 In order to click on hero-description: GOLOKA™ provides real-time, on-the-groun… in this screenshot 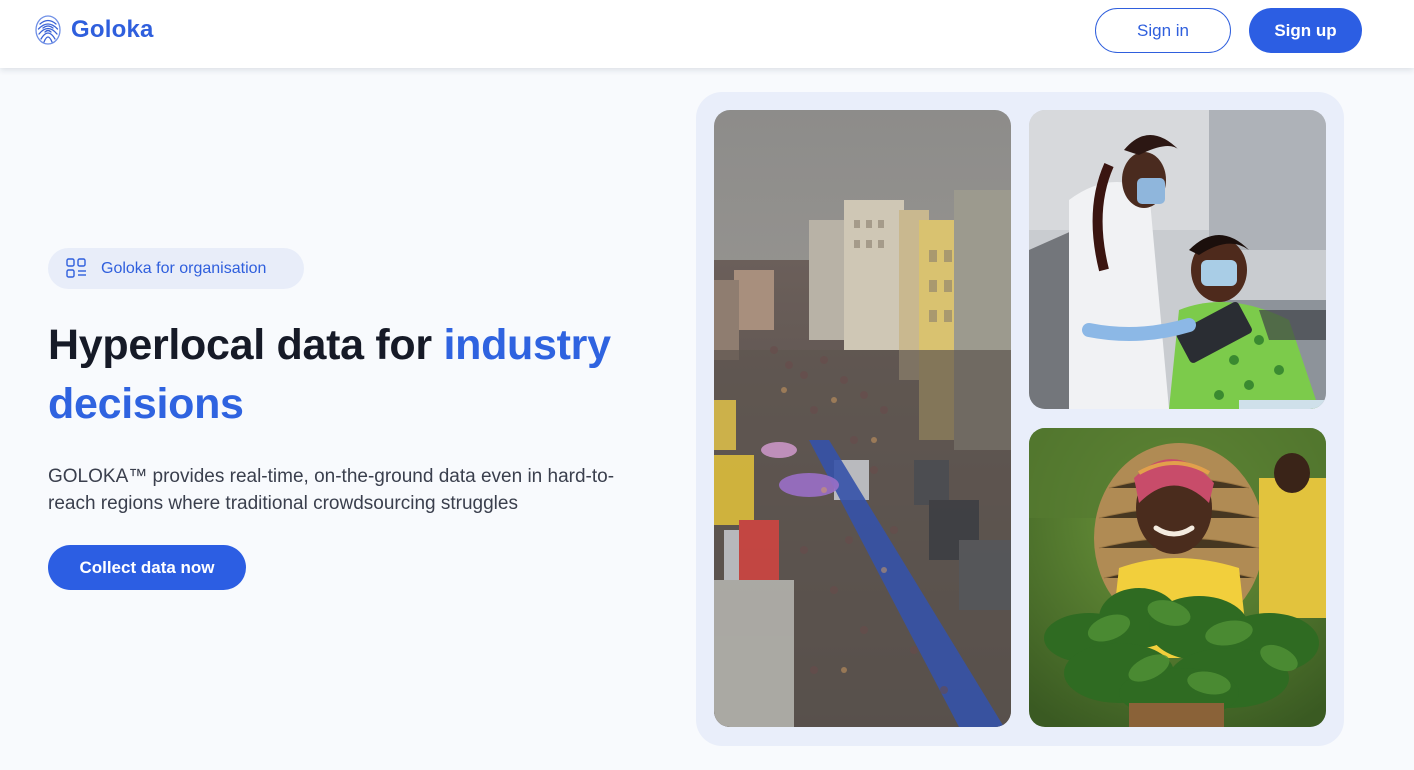, I will do `click(331, 490)`.